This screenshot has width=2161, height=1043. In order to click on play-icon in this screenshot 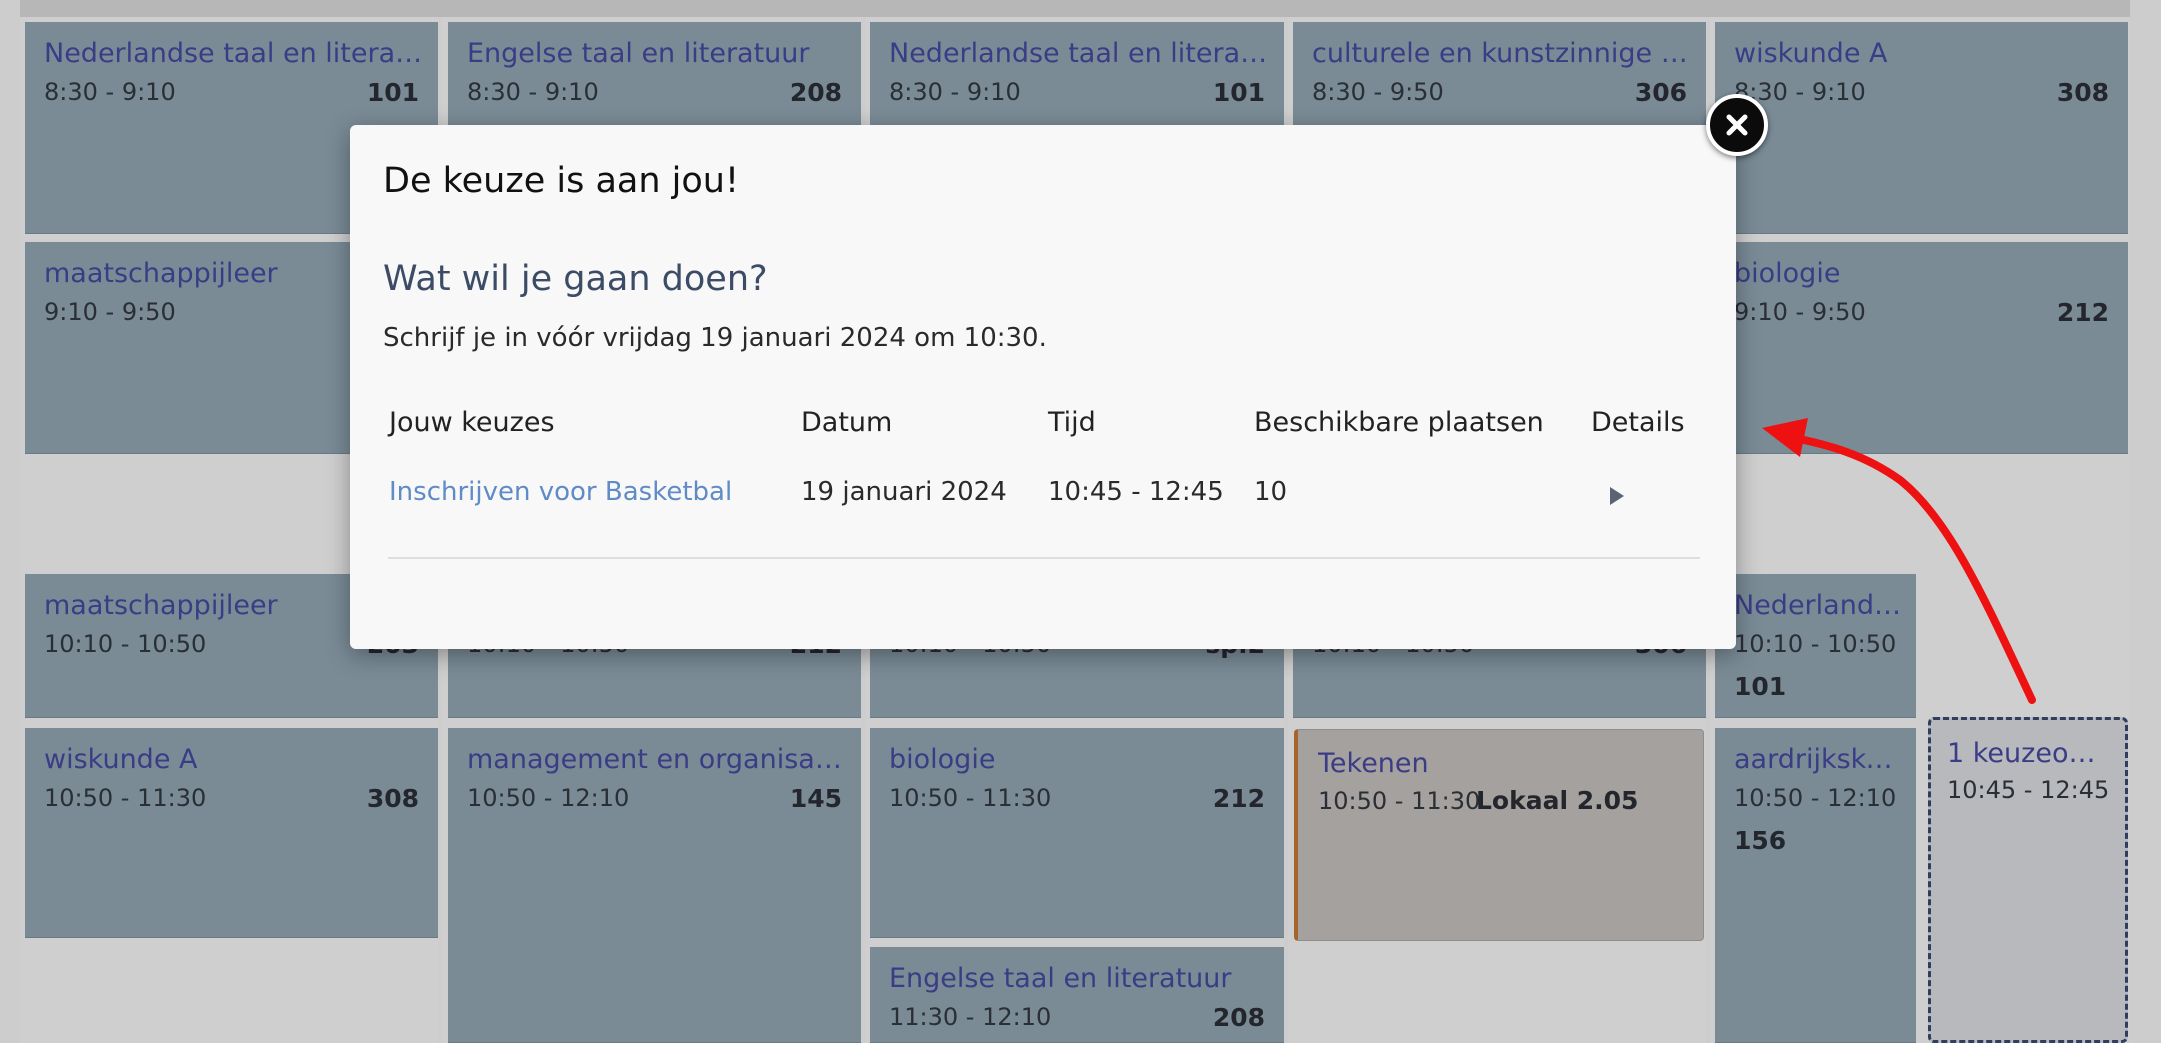, I will do `click(1617, 498)`.